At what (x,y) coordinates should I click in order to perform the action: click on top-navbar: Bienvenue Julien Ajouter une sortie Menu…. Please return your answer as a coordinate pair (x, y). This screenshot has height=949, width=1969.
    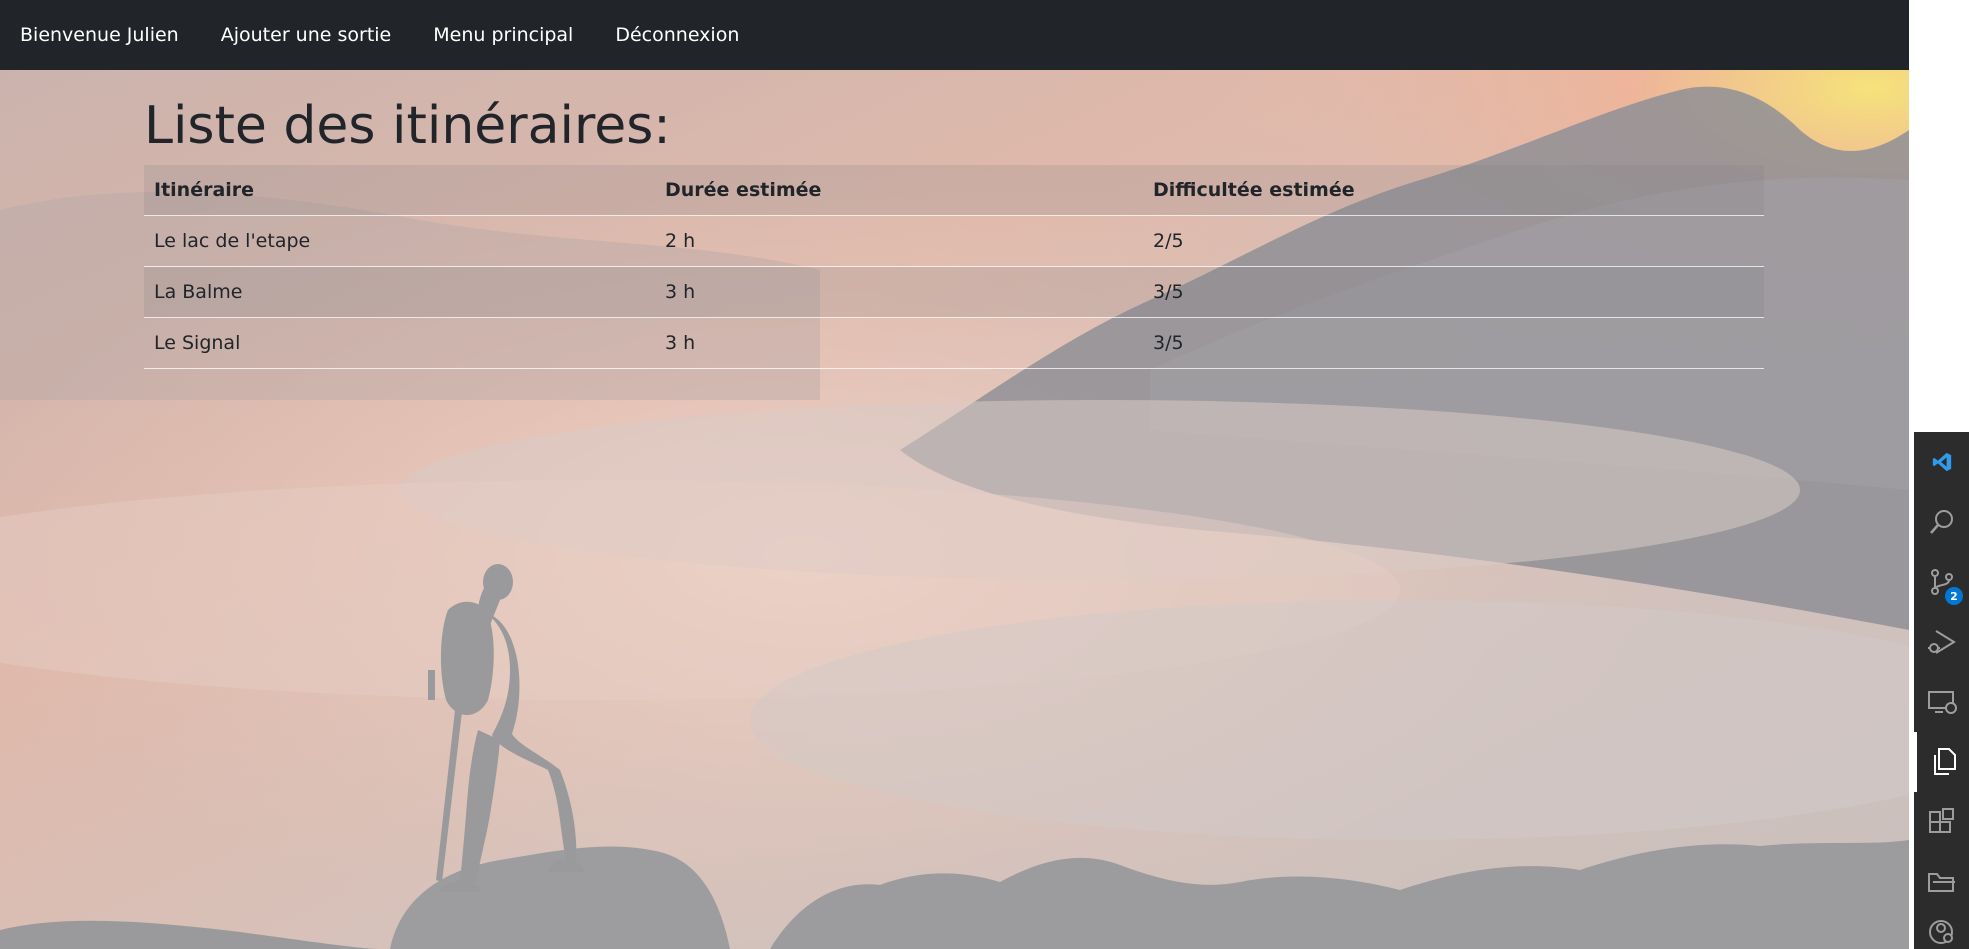
    Looking at the image, I should click on (954, 35).